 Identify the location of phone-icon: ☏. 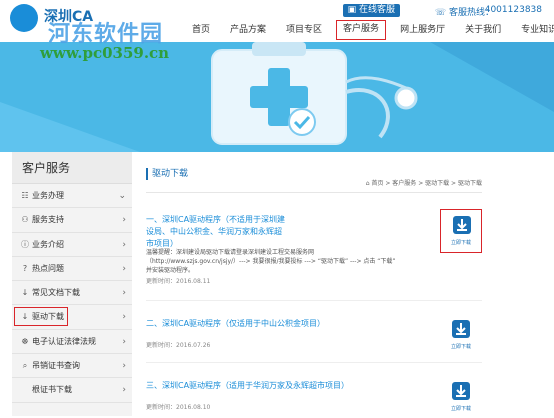
(441, 13).